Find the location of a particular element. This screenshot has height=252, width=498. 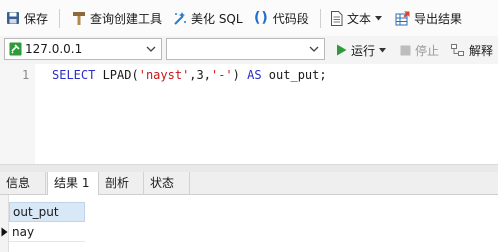

row-indicator-column is located at coordinates (4, 223).